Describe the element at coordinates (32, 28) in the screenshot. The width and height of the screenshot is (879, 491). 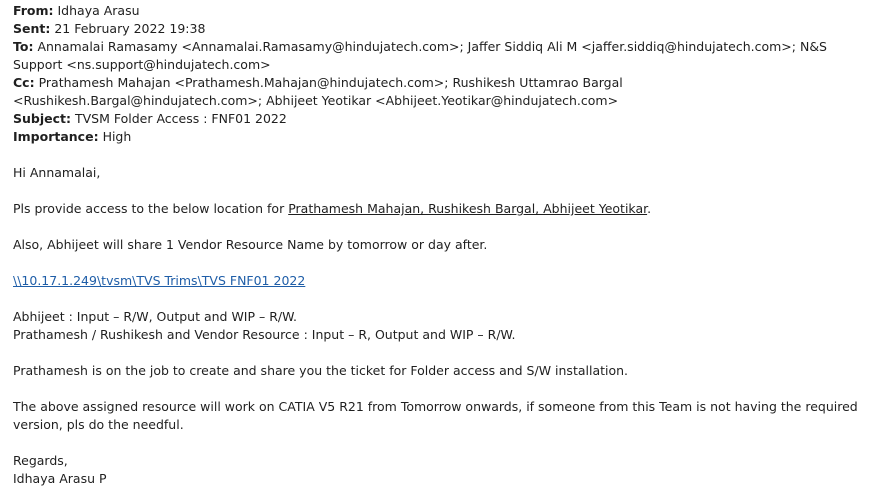
I see `sent-label: Sent:` at that location.